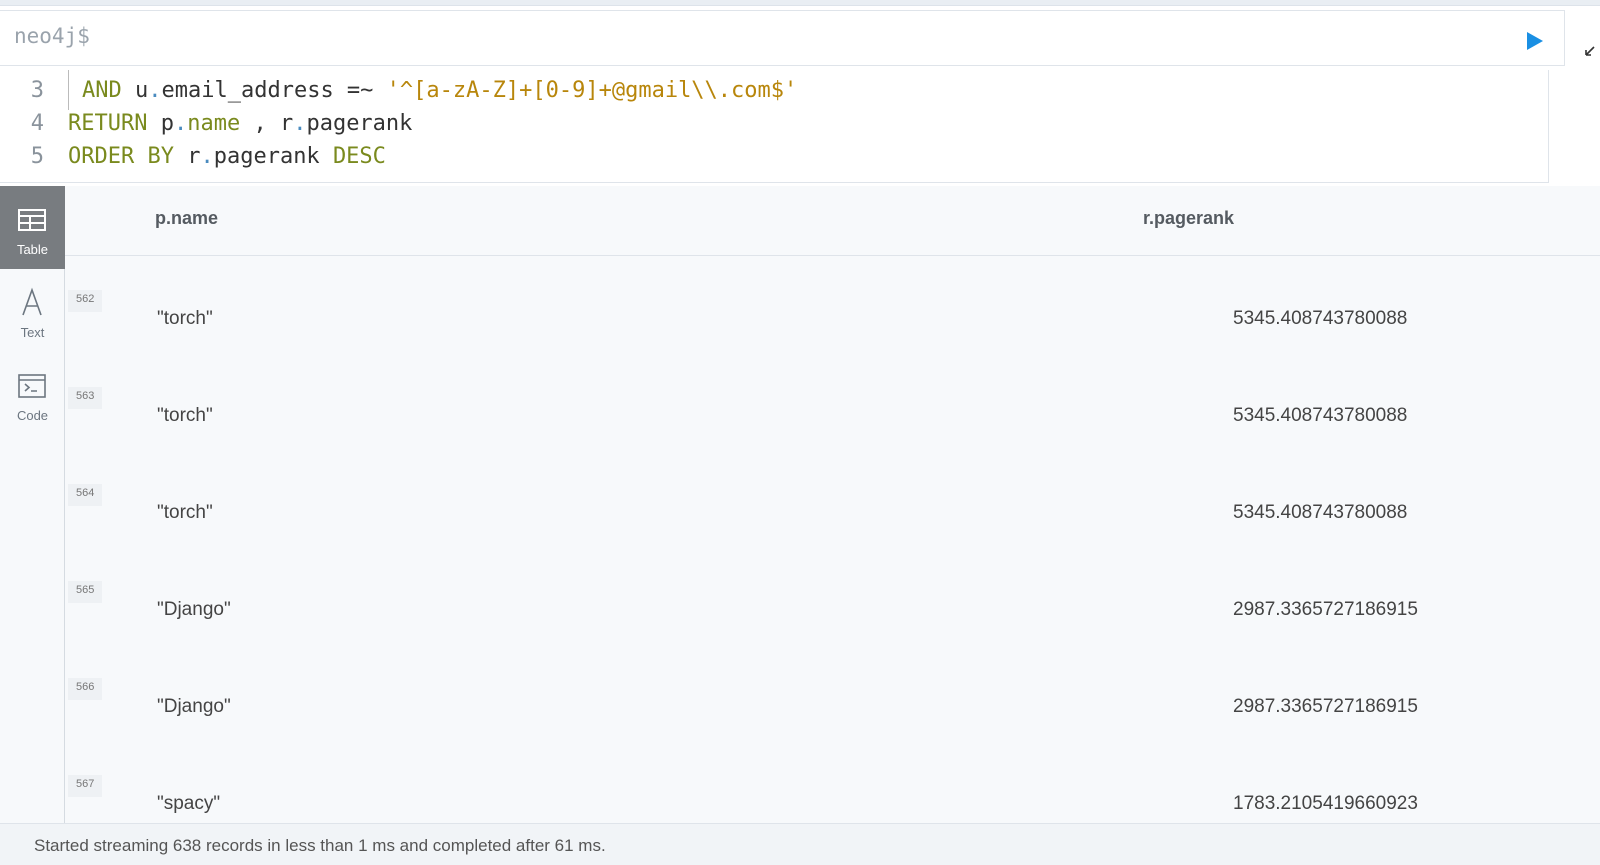 Image resolution: width=1600 pixels, height=865 pixels. I want to click on code-token: r, so click(187, 156).